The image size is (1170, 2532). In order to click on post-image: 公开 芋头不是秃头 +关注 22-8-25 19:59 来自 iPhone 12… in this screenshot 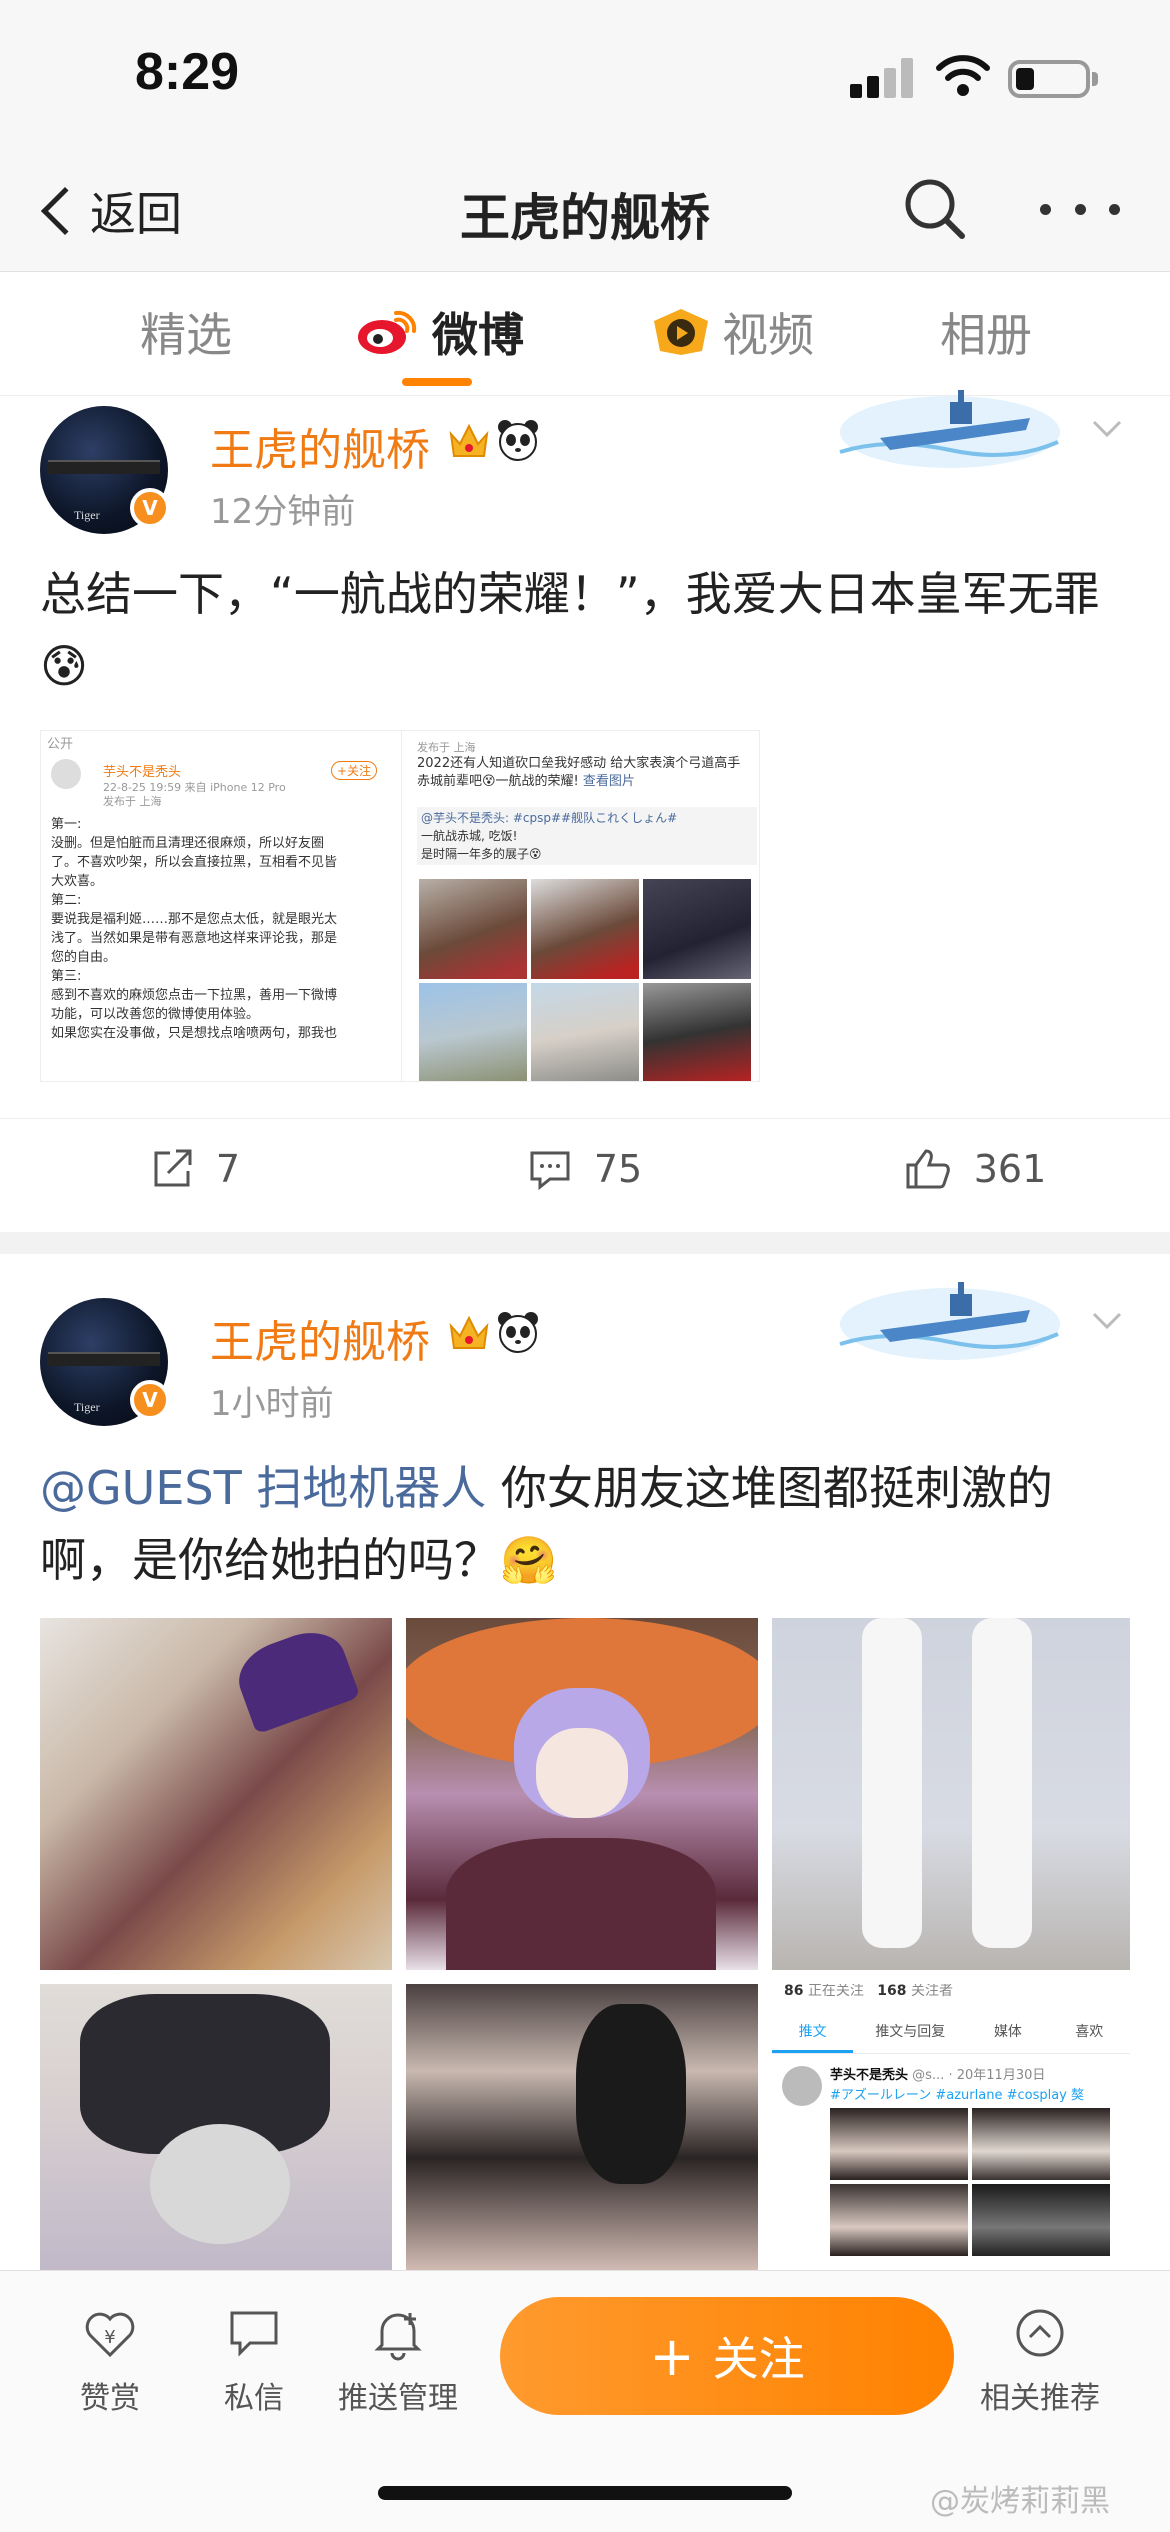, I will do `click(400, 906)`.